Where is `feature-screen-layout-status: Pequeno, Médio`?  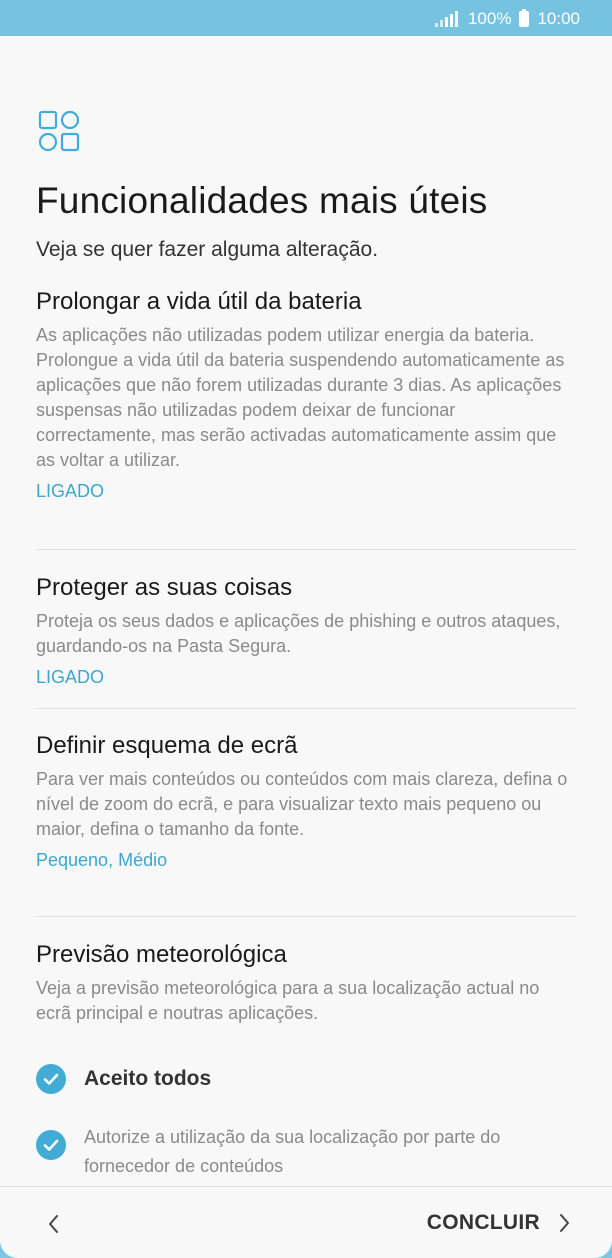
feature-screen-layout-status: Pequeno, Médio is located at coordinates (102, 860).